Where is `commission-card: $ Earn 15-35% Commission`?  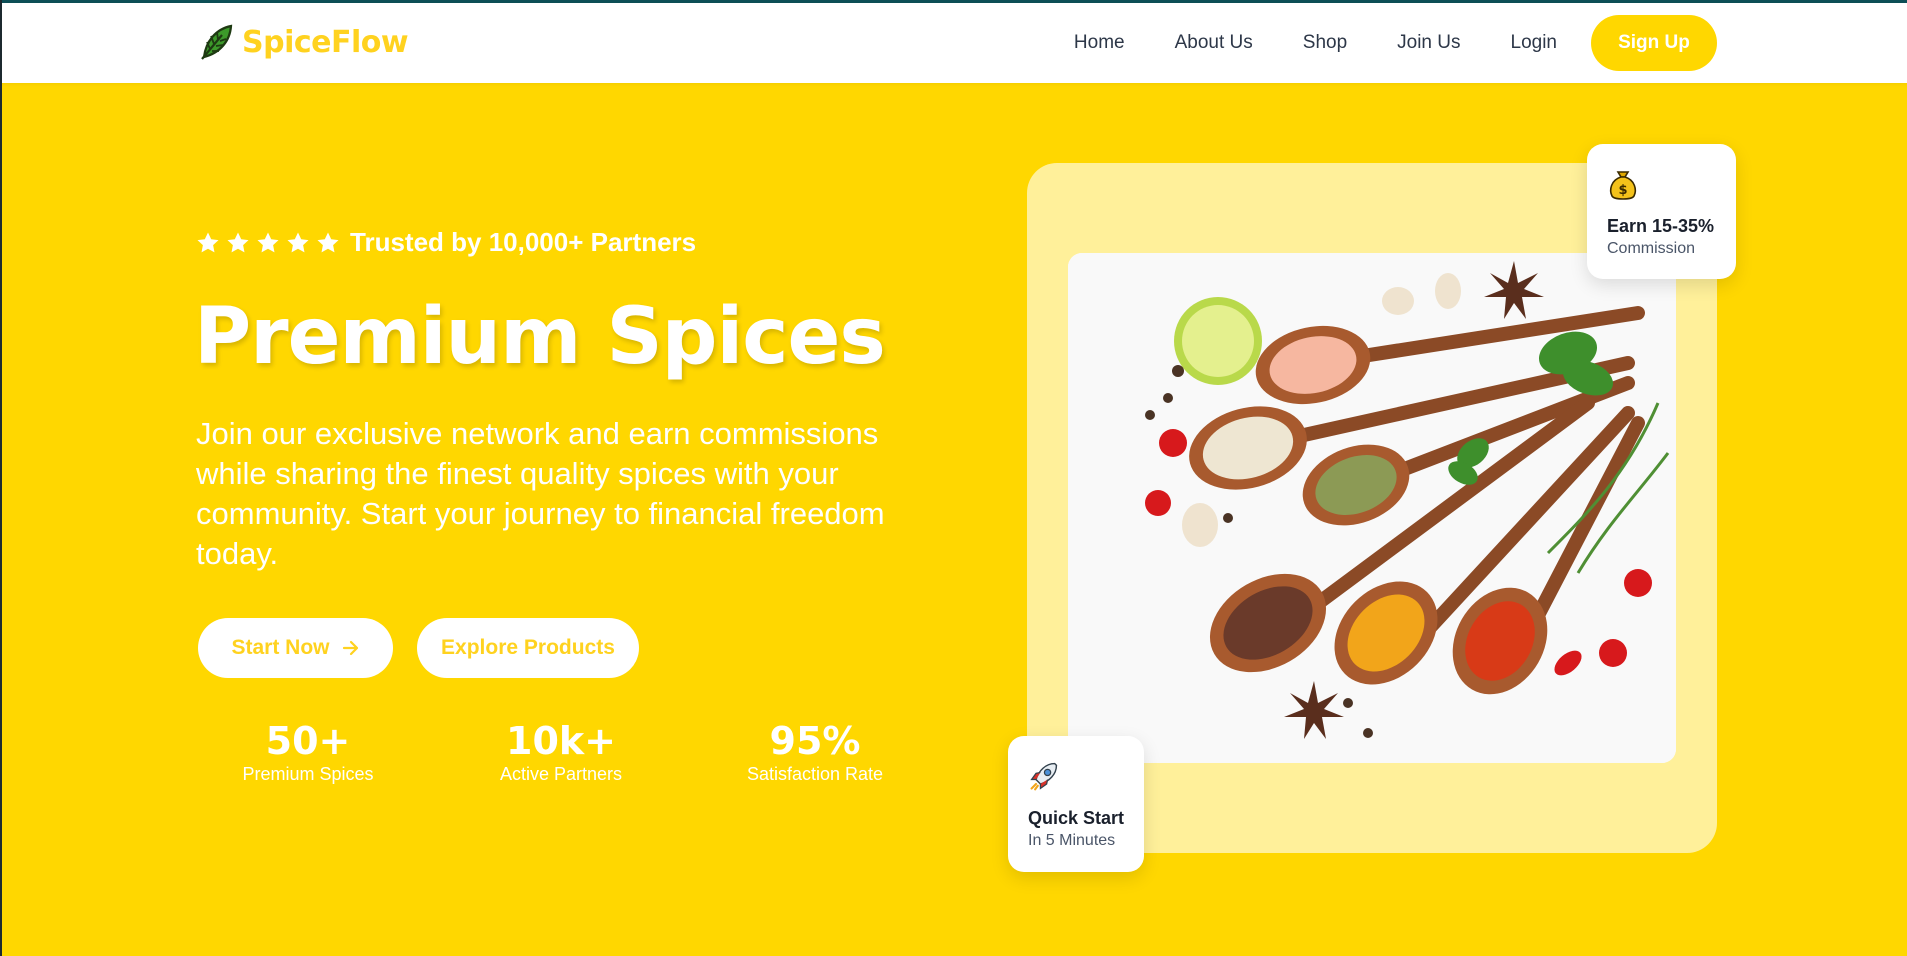
commission-card: $ Earn 15-35% Commission is located at coordinates (1661, 211).